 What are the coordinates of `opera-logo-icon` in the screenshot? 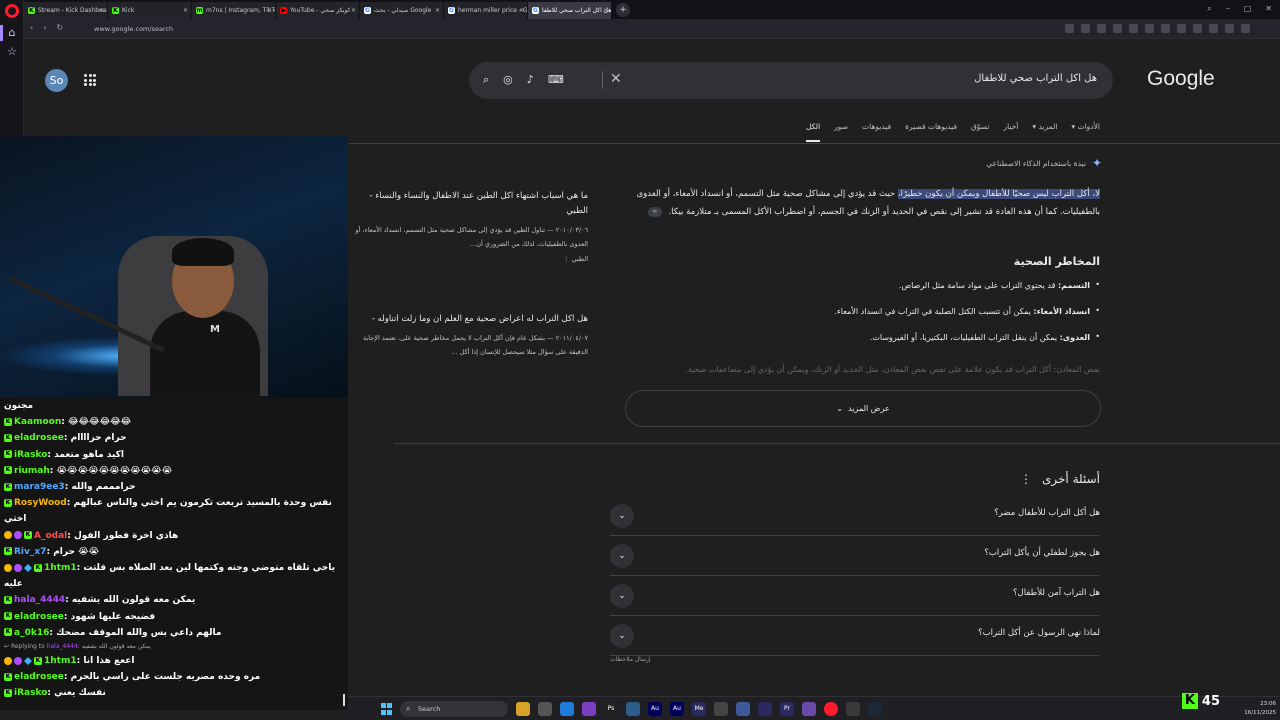 It's located at (12, 11).